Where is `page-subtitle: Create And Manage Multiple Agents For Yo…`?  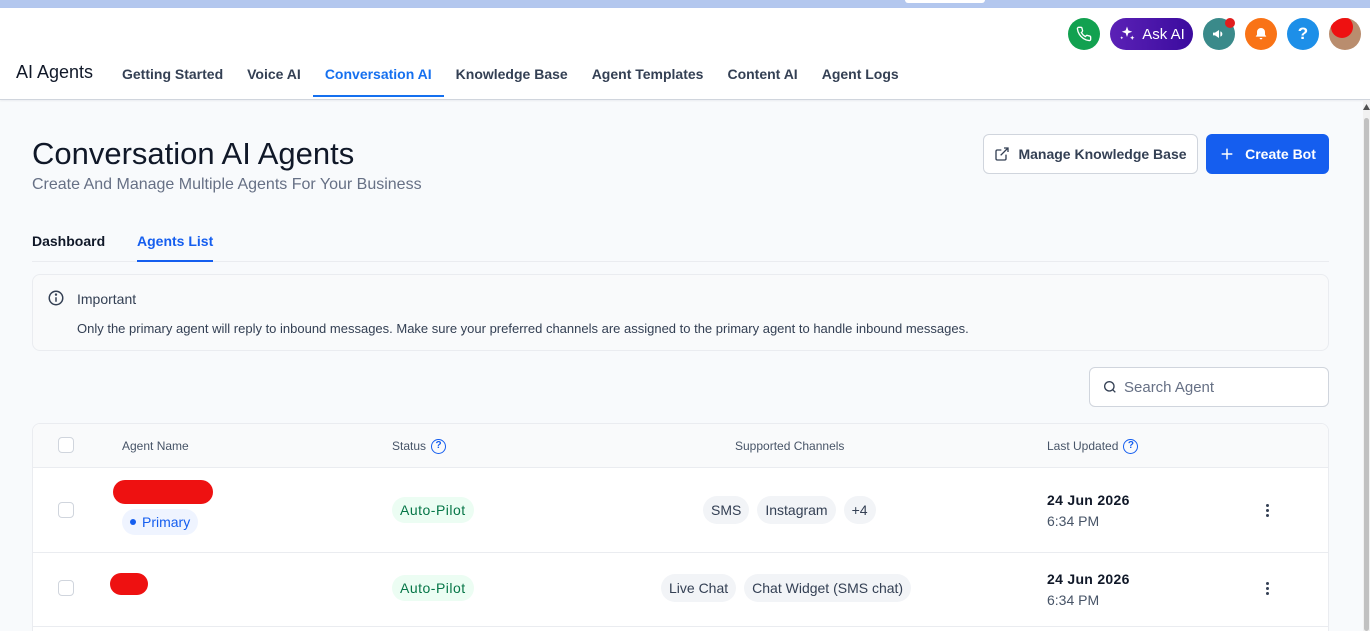 page-subtitle: Create And Manage Multiple Agents For Yo… is located at coordinates (227, 184).